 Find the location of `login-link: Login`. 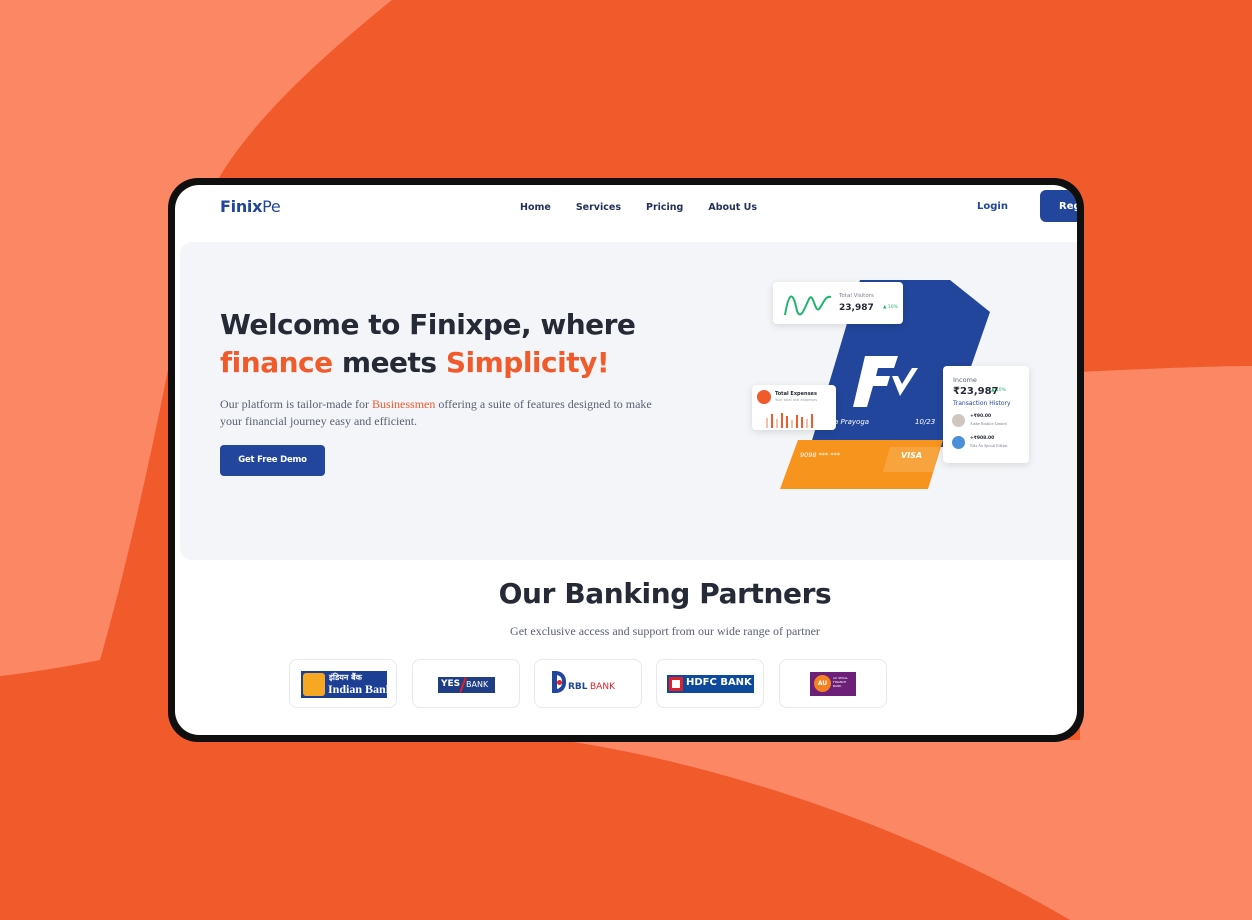

login-link: Login is located at coordinates (992, 206).